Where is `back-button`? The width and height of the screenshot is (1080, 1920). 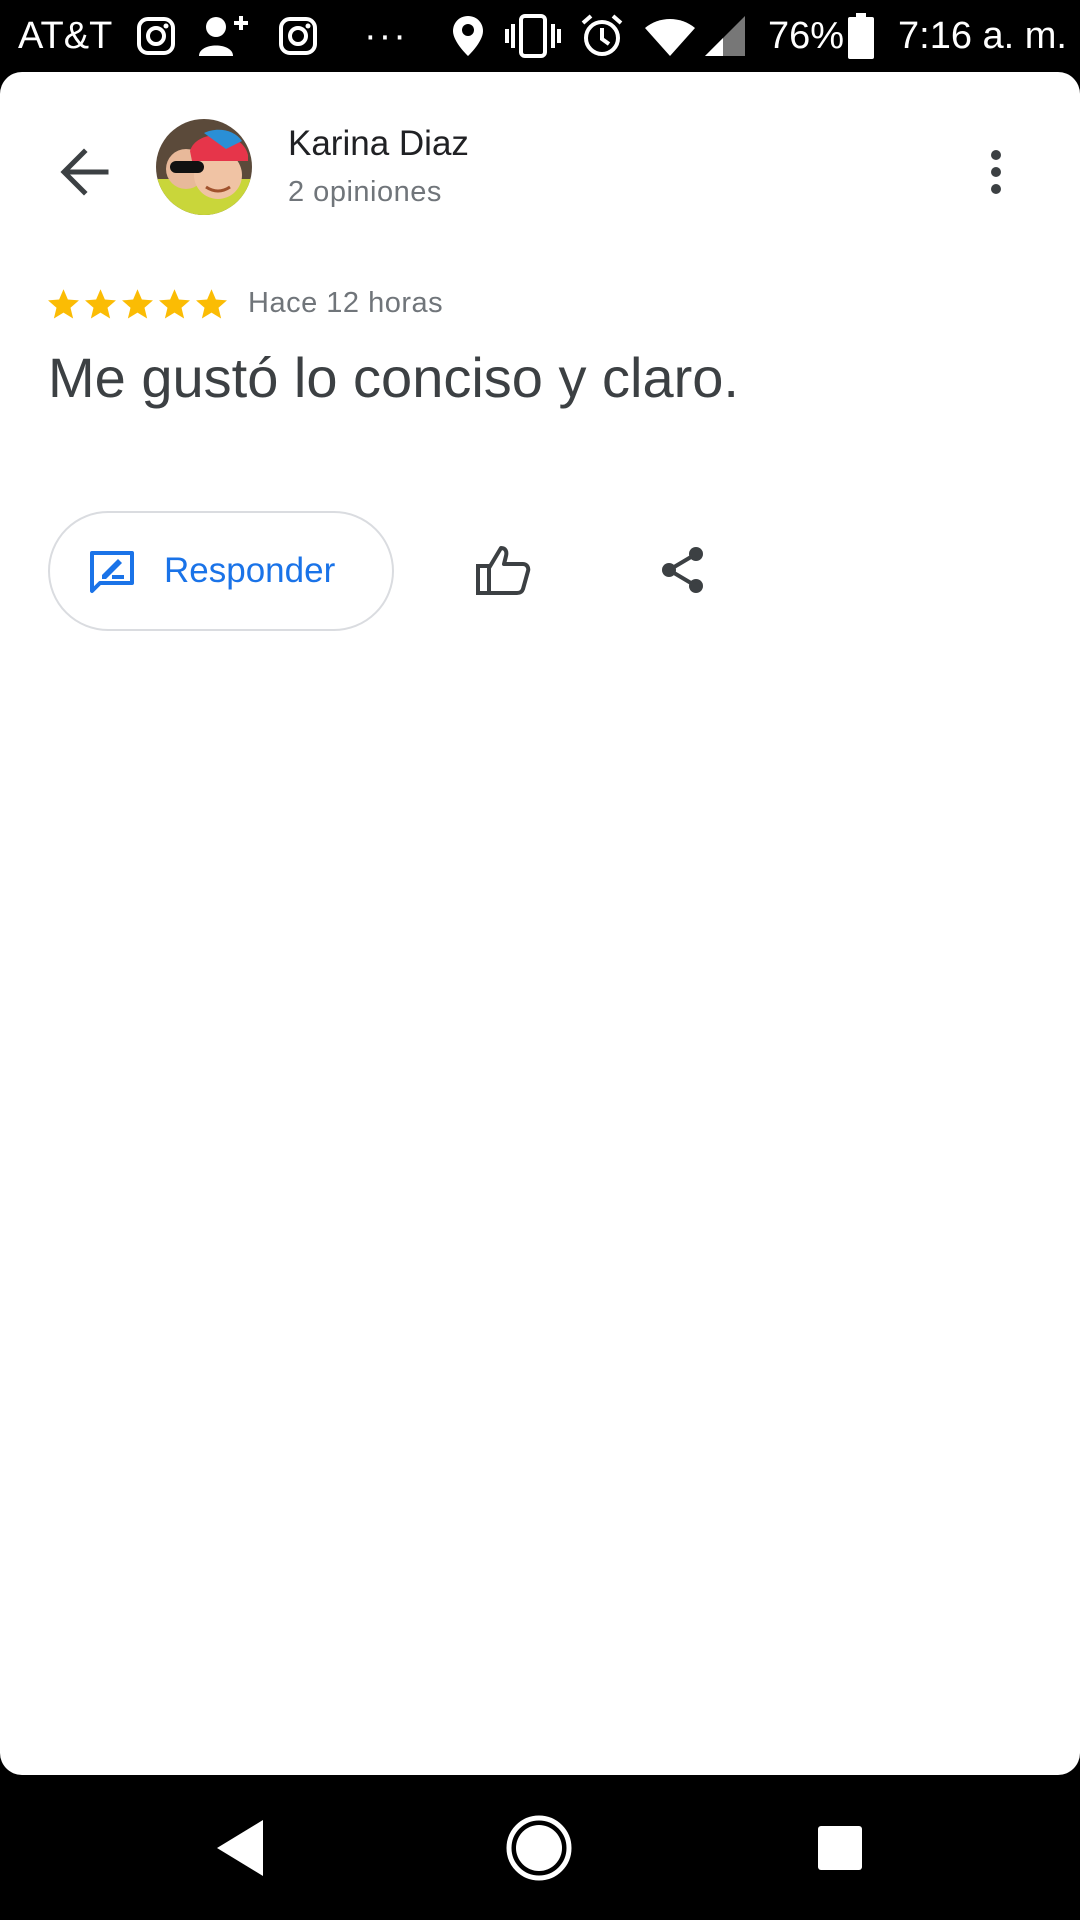
back-button is located at coordinates (84, 174).